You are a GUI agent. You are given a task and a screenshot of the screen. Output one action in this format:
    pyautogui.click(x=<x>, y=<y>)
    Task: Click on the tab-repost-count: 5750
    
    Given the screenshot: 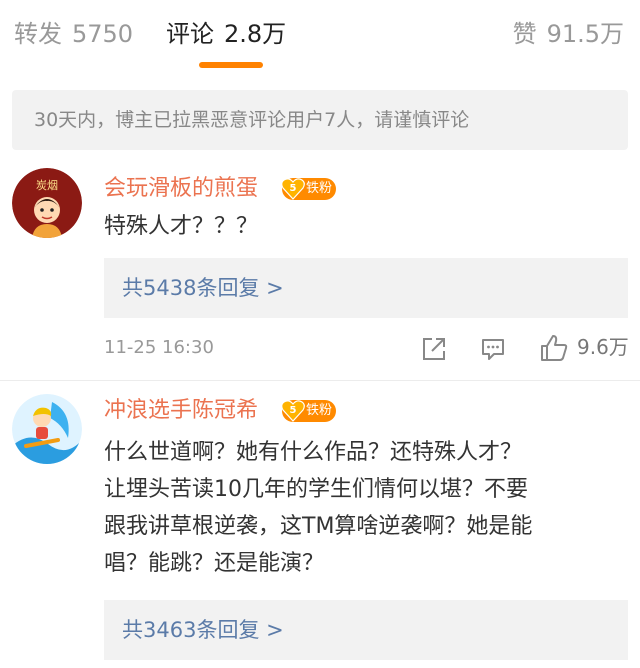 What is the action you would take?
    pyautogui.click(x=103, y=34)
    